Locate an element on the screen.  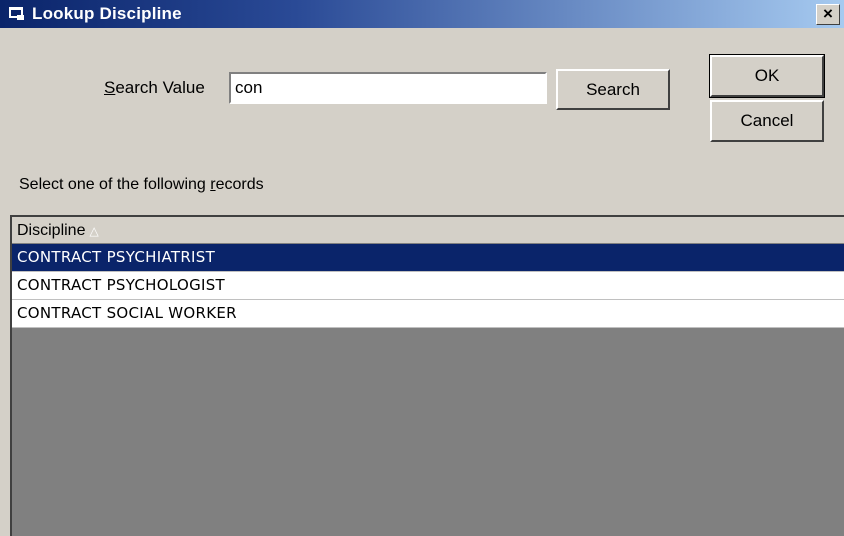
table-row: CONTRACT PSYCHIATRIST is located at coordinates (428, 258).